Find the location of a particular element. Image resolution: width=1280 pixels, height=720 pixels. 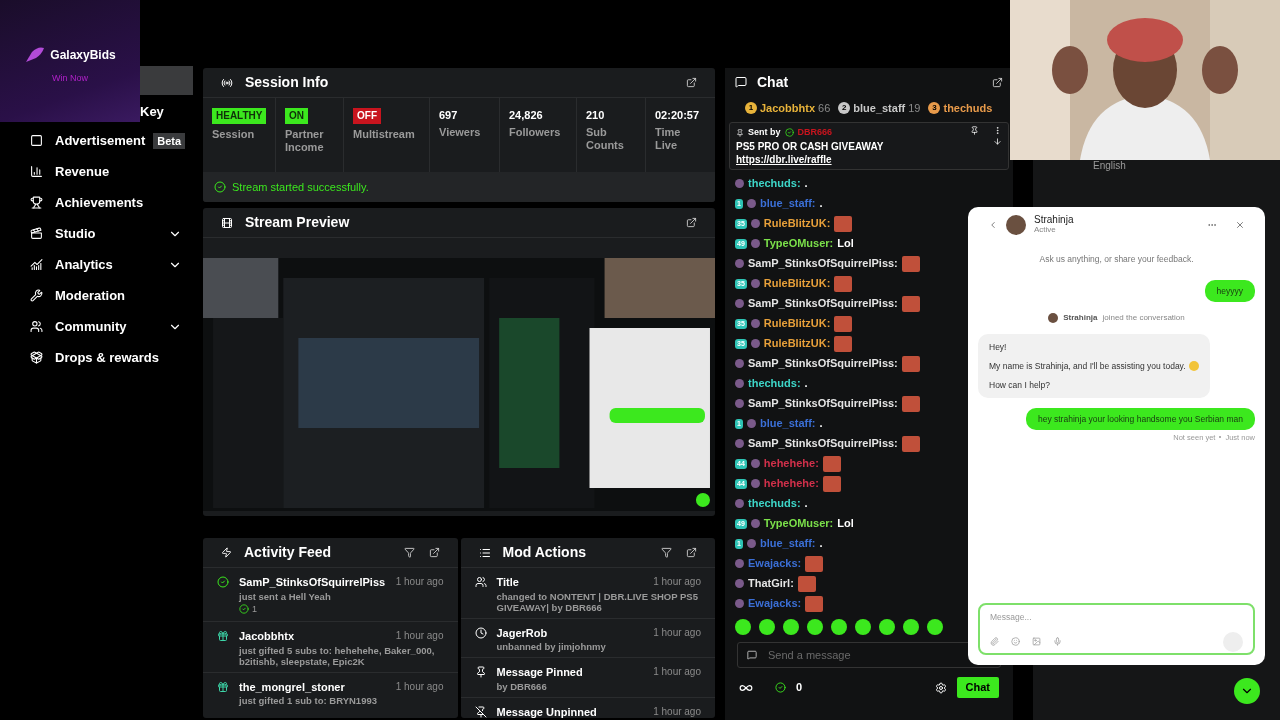

stat-label: Multistream is located at coordinates (384, 134).